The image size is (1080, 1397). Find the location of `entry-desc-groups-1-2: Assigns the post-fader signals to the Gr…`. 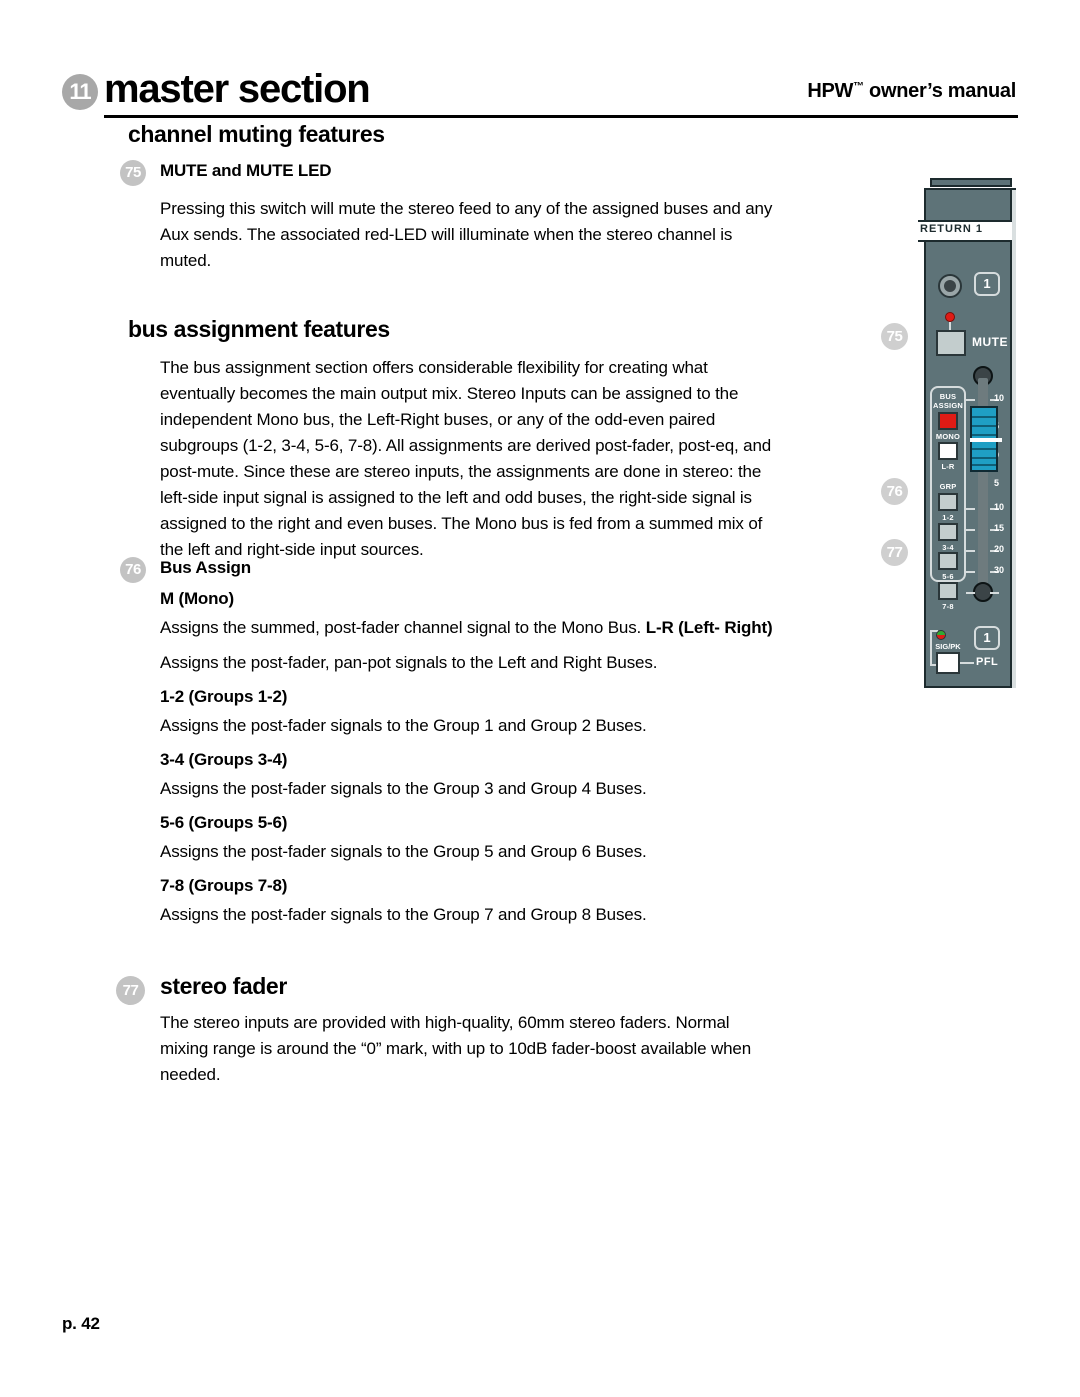

entry-desc-groups-1-2: Assigns the post-fader signals to the Gr… is located at coordinates (403, 725).